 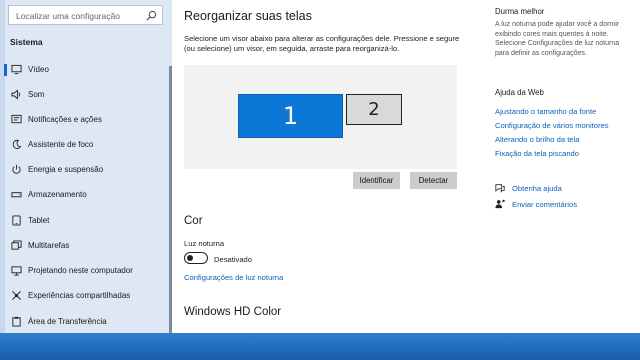 I want to click on sidebar-item-label: Experiências compartilhadas, so click(x=79, y=295).